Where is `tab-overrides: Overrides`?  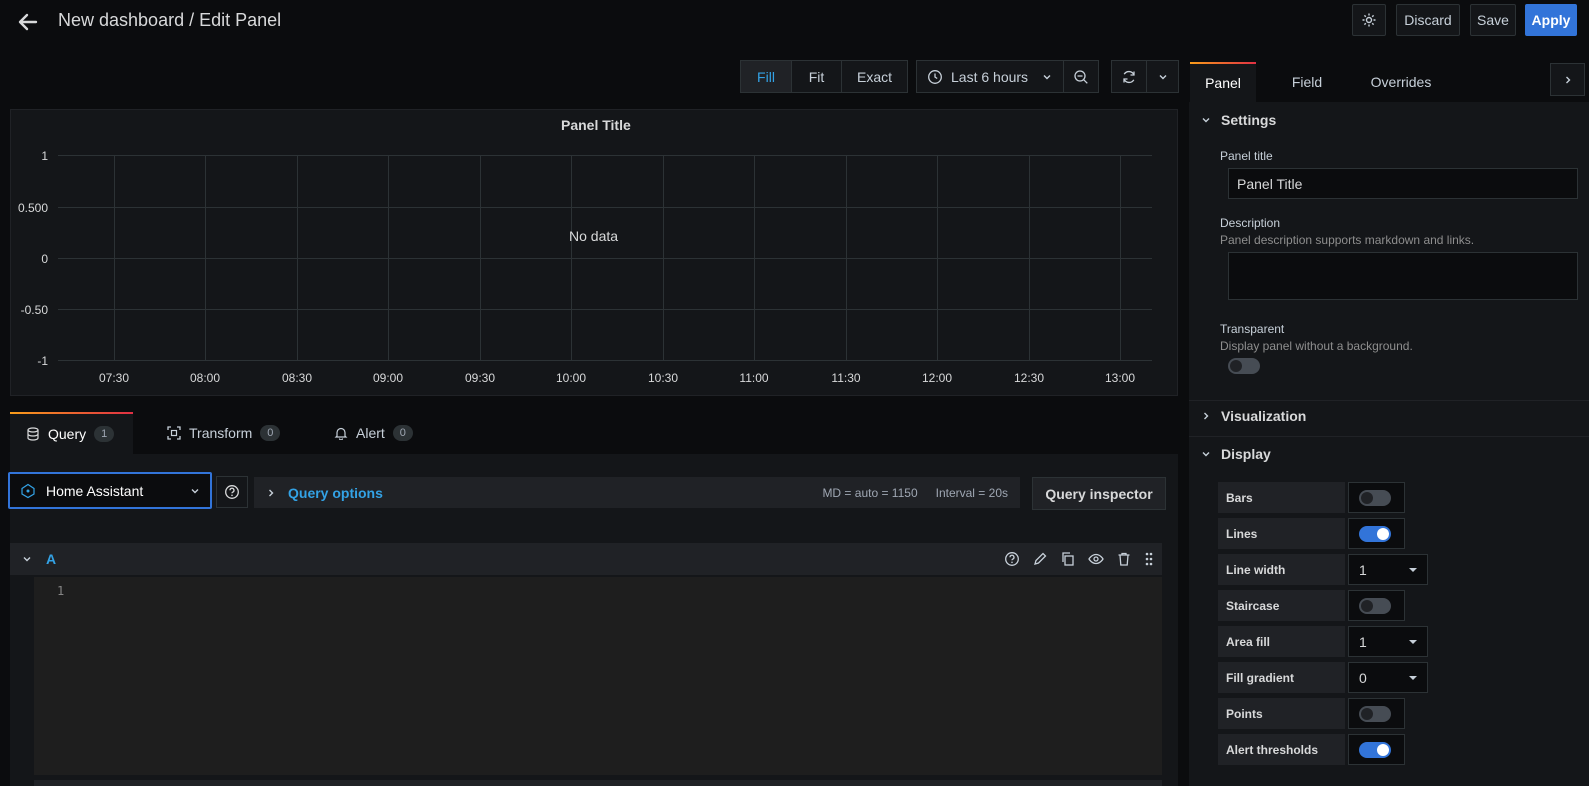
tab-overrides: Overrides is located at coordinates (1401, 82).